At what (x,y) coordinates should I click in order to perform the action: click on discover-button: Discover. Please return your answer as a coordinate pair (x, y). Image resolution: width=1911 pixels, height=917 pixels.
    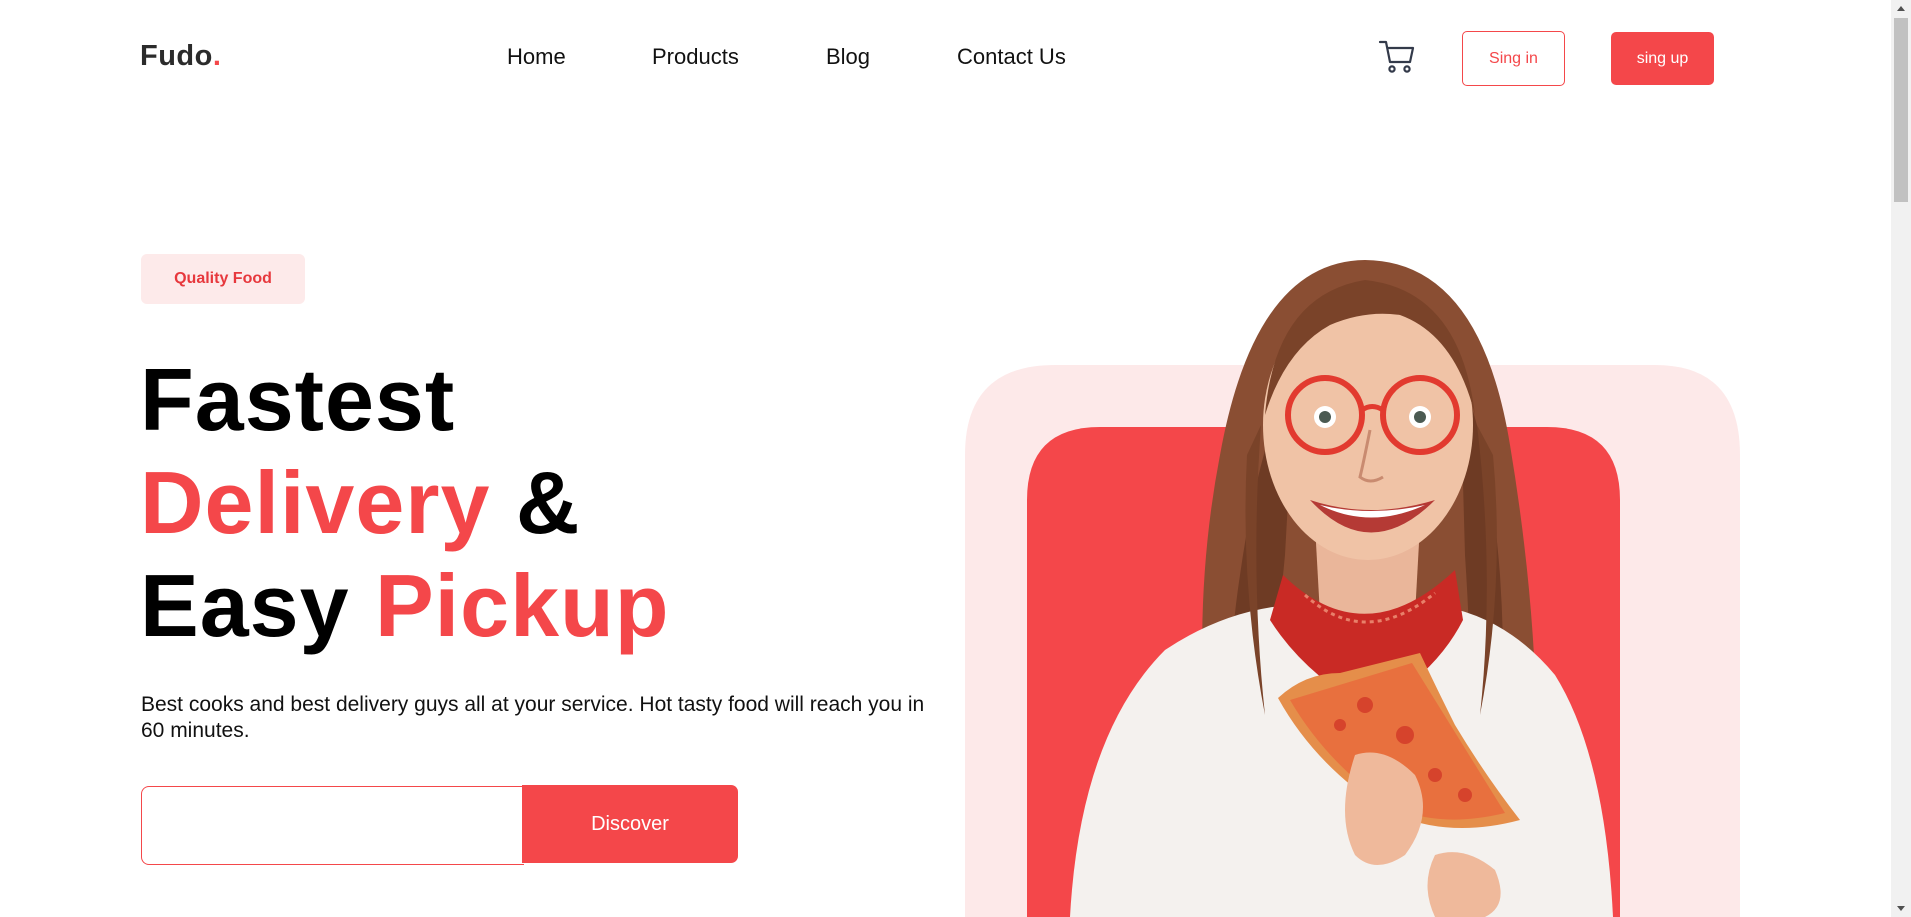
    Looking at the image, I should click on (630, 824).